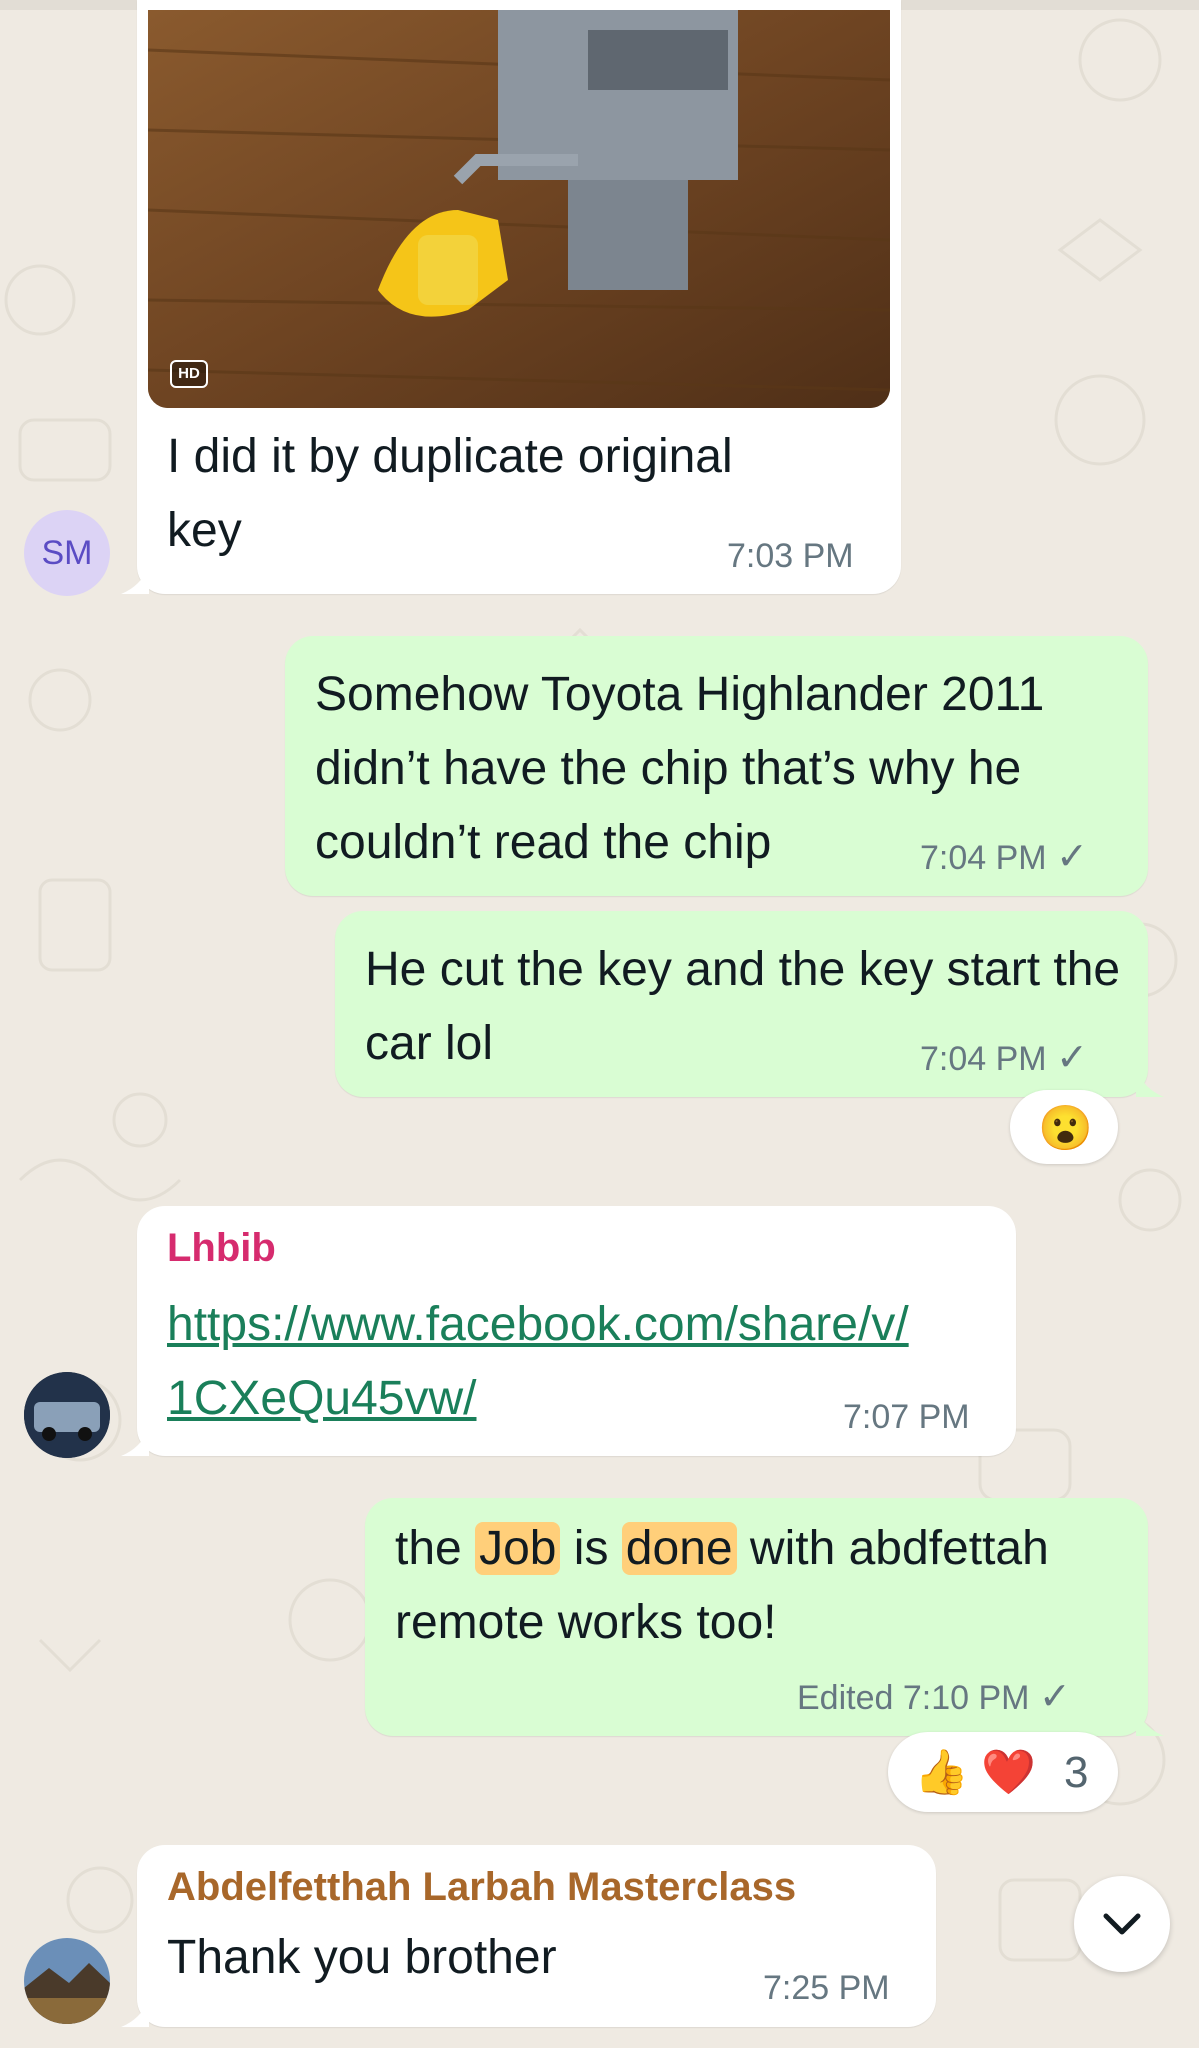 Image resolution: width=1199 pixels, height=2048 pixels. Describe the element at coordinates (1076, 1772) in the screenshot. I see `reaction-count: 3` at that location.